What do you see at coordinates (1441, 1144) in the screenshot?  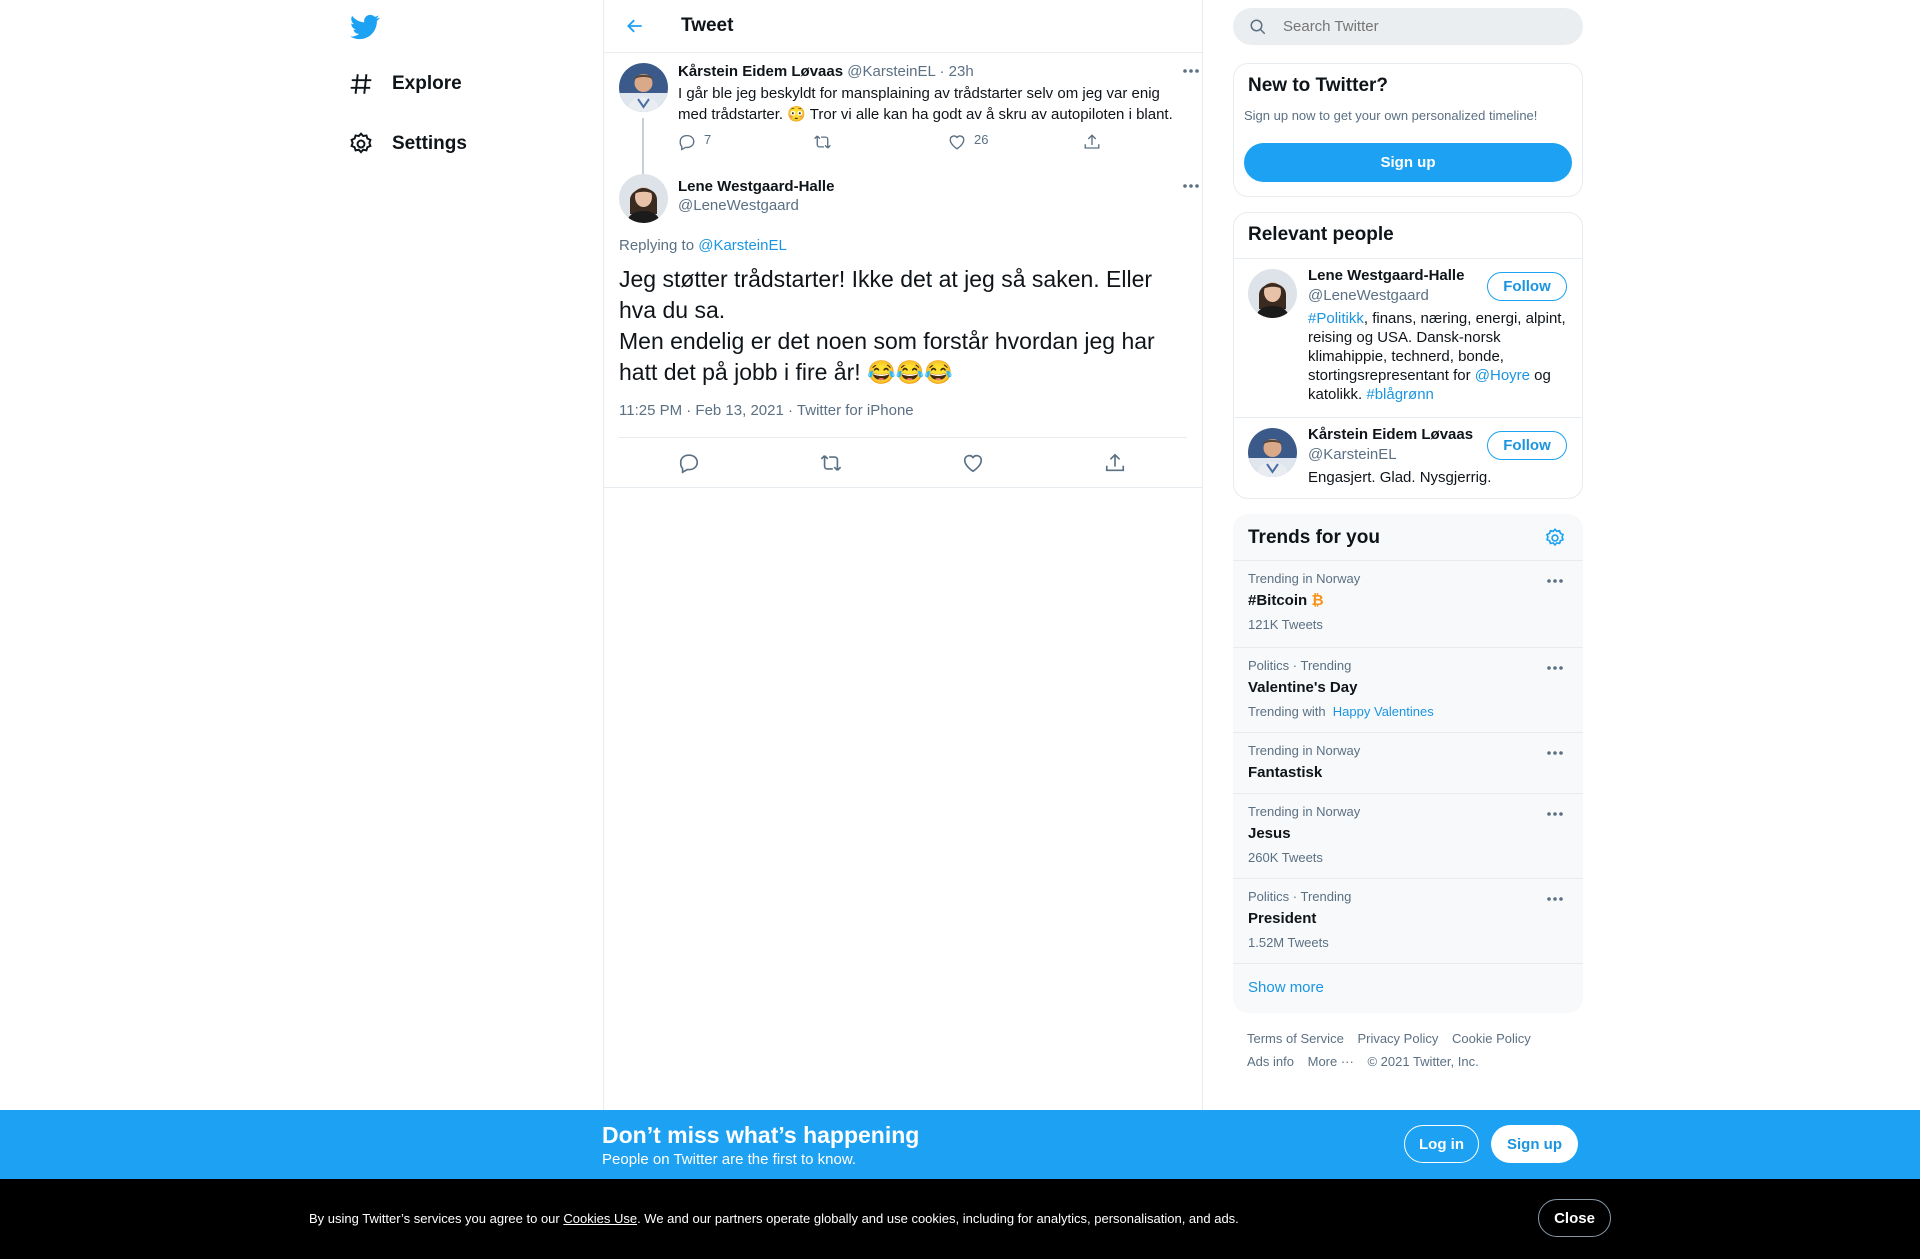 I see `log-in-button: Log in` at bounding box center [1441, 1144].